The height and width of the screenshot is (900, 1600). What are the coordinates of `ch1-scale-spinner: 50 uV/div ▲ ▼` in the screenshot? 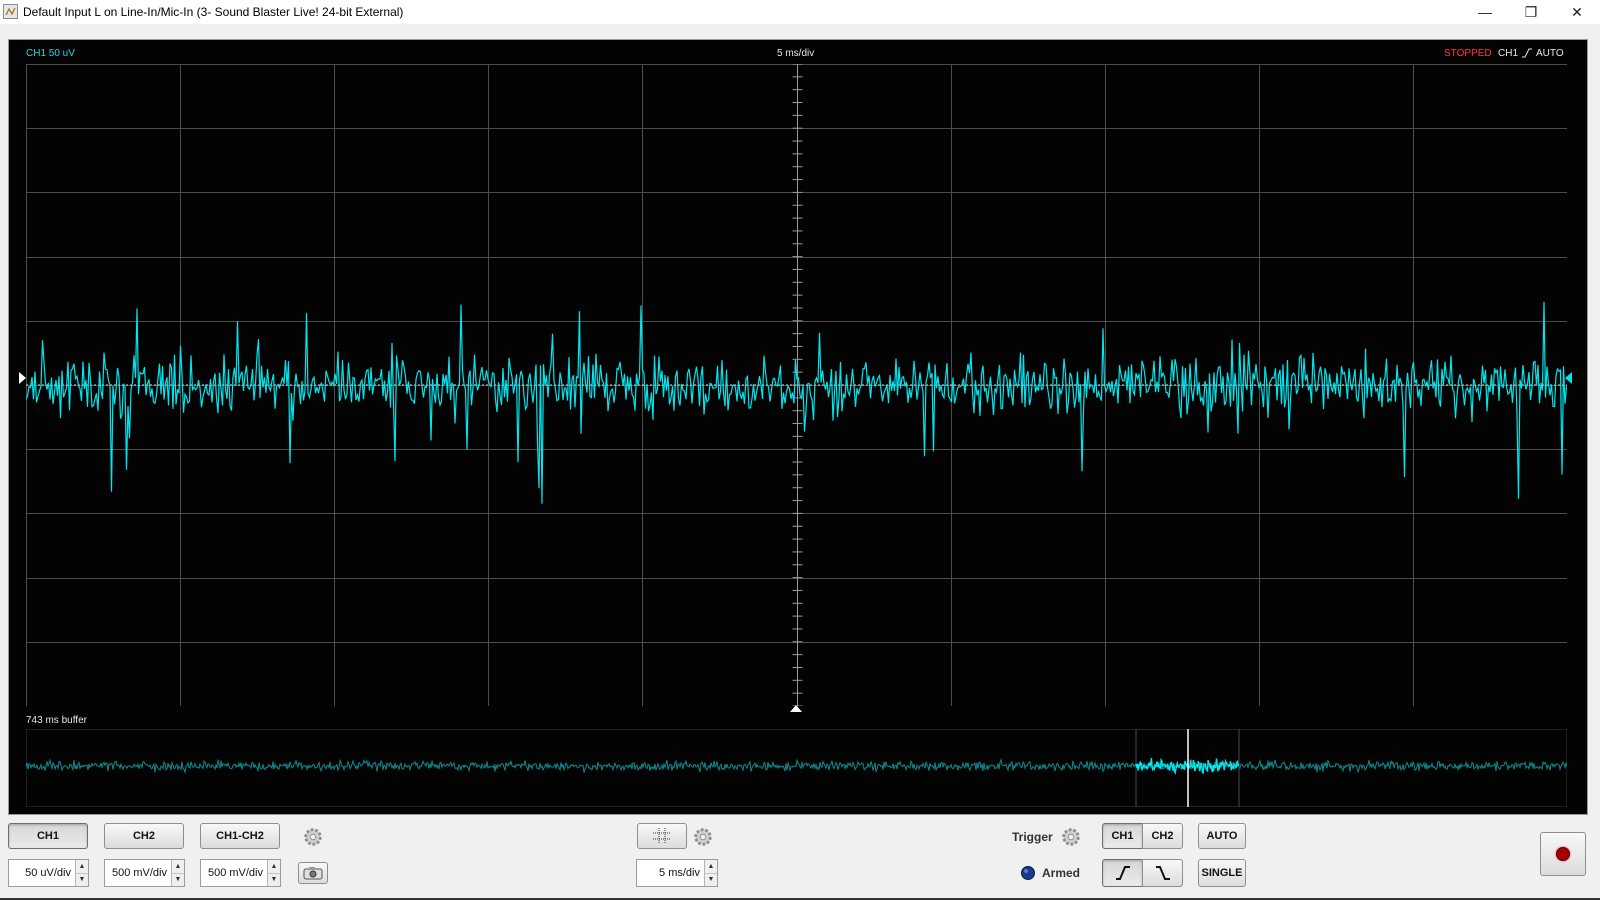 It's located at (48, 873).